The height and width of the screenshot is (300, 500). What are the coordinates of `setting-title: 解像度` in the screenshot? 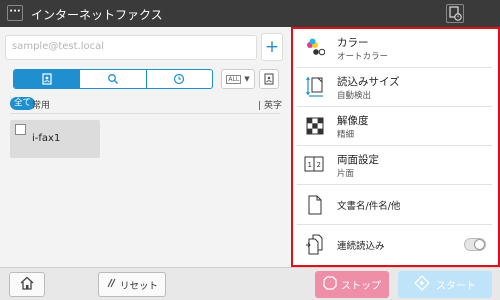 It's located at (353, 121).